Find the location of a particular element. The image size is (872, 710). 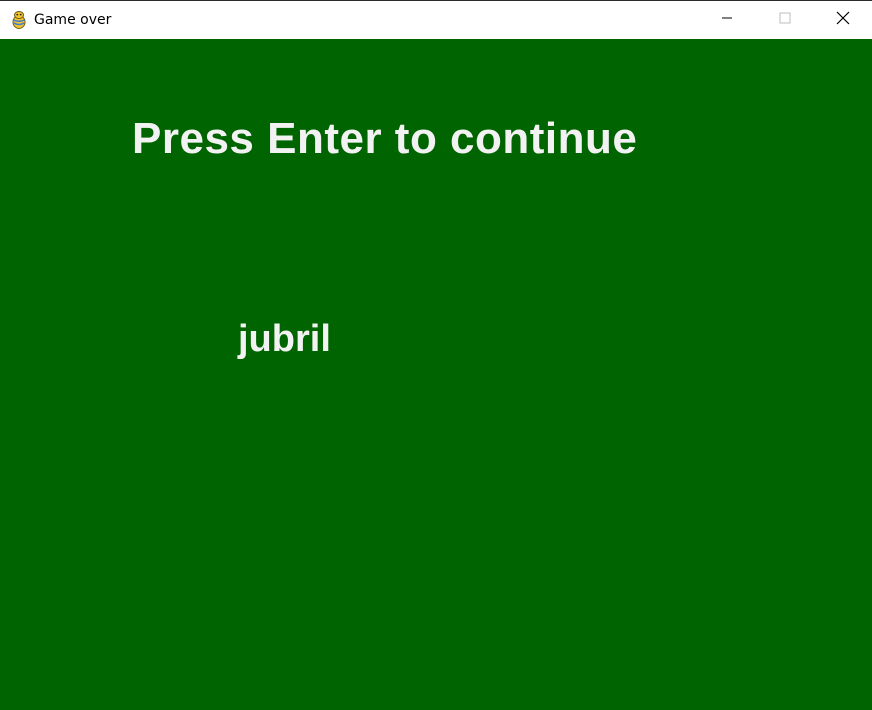

maximize-icon is located at coordinates (785, 20).